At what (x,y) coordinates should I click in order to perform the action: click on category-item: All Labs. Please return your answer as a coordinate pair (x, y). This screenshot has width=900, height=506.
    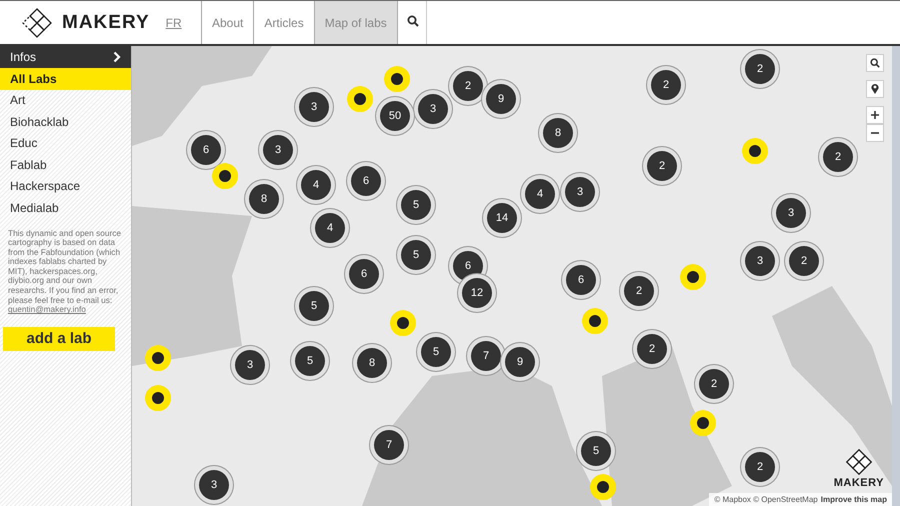
    Looking at the image, I should click on (65, 79).